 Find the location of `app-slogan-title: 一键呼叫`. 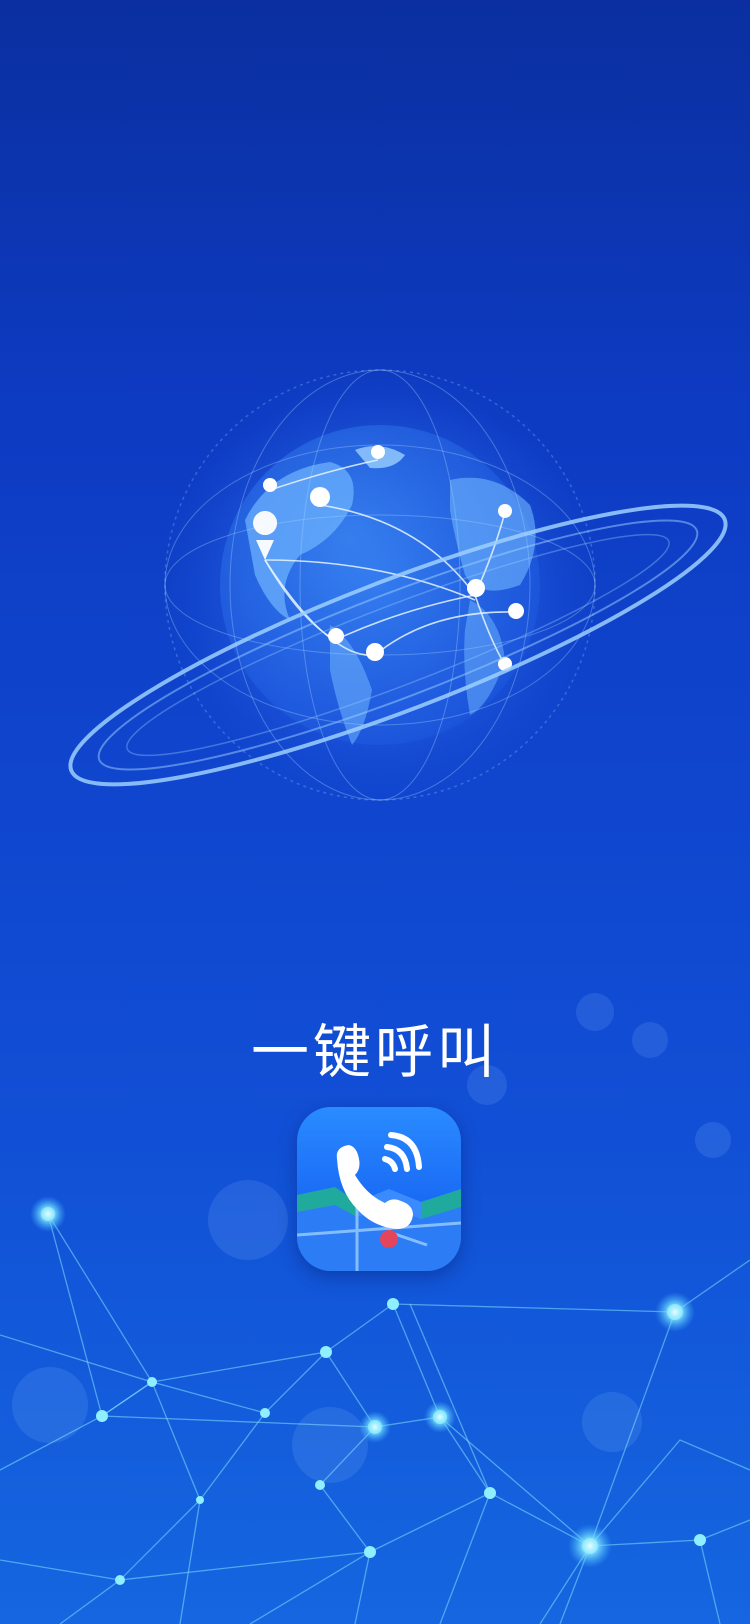

app-slogan-title: 一键呼叫 is located at coordinates (374, 1052).